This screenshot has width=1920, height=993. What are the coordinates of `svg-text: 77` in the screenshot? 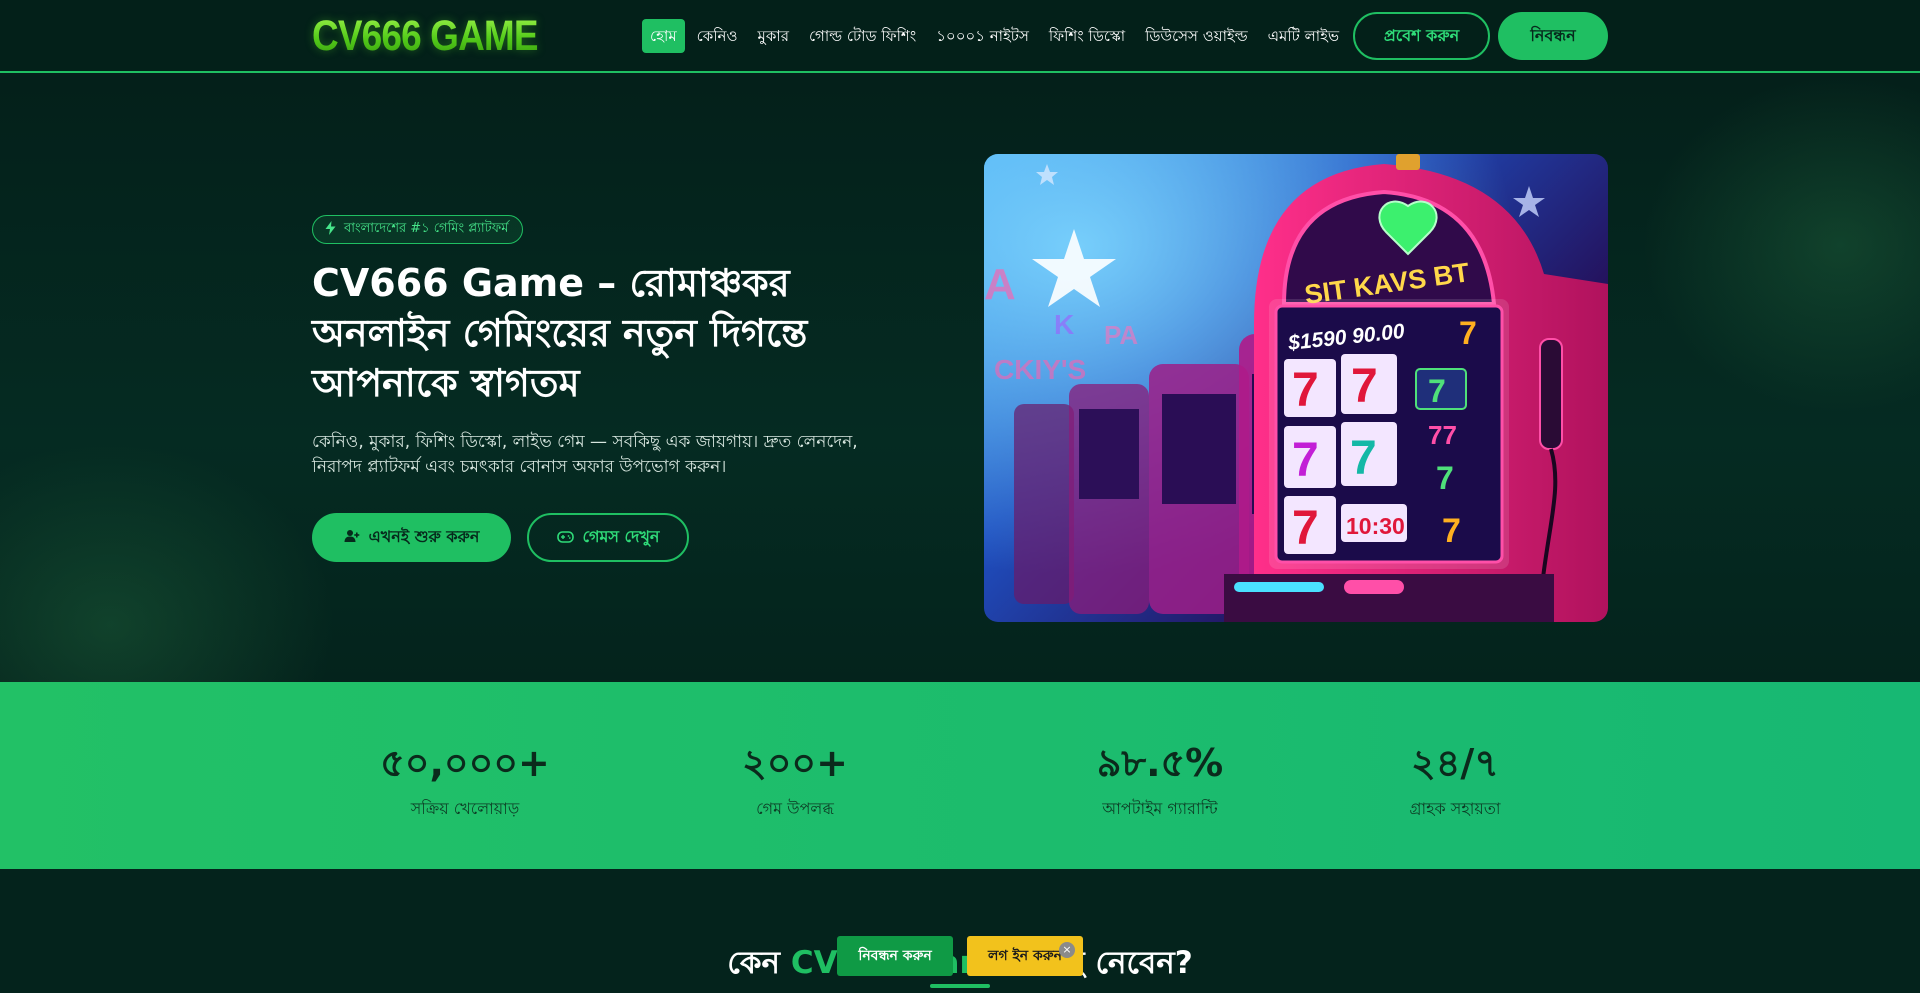 It's located at (1442, 435).